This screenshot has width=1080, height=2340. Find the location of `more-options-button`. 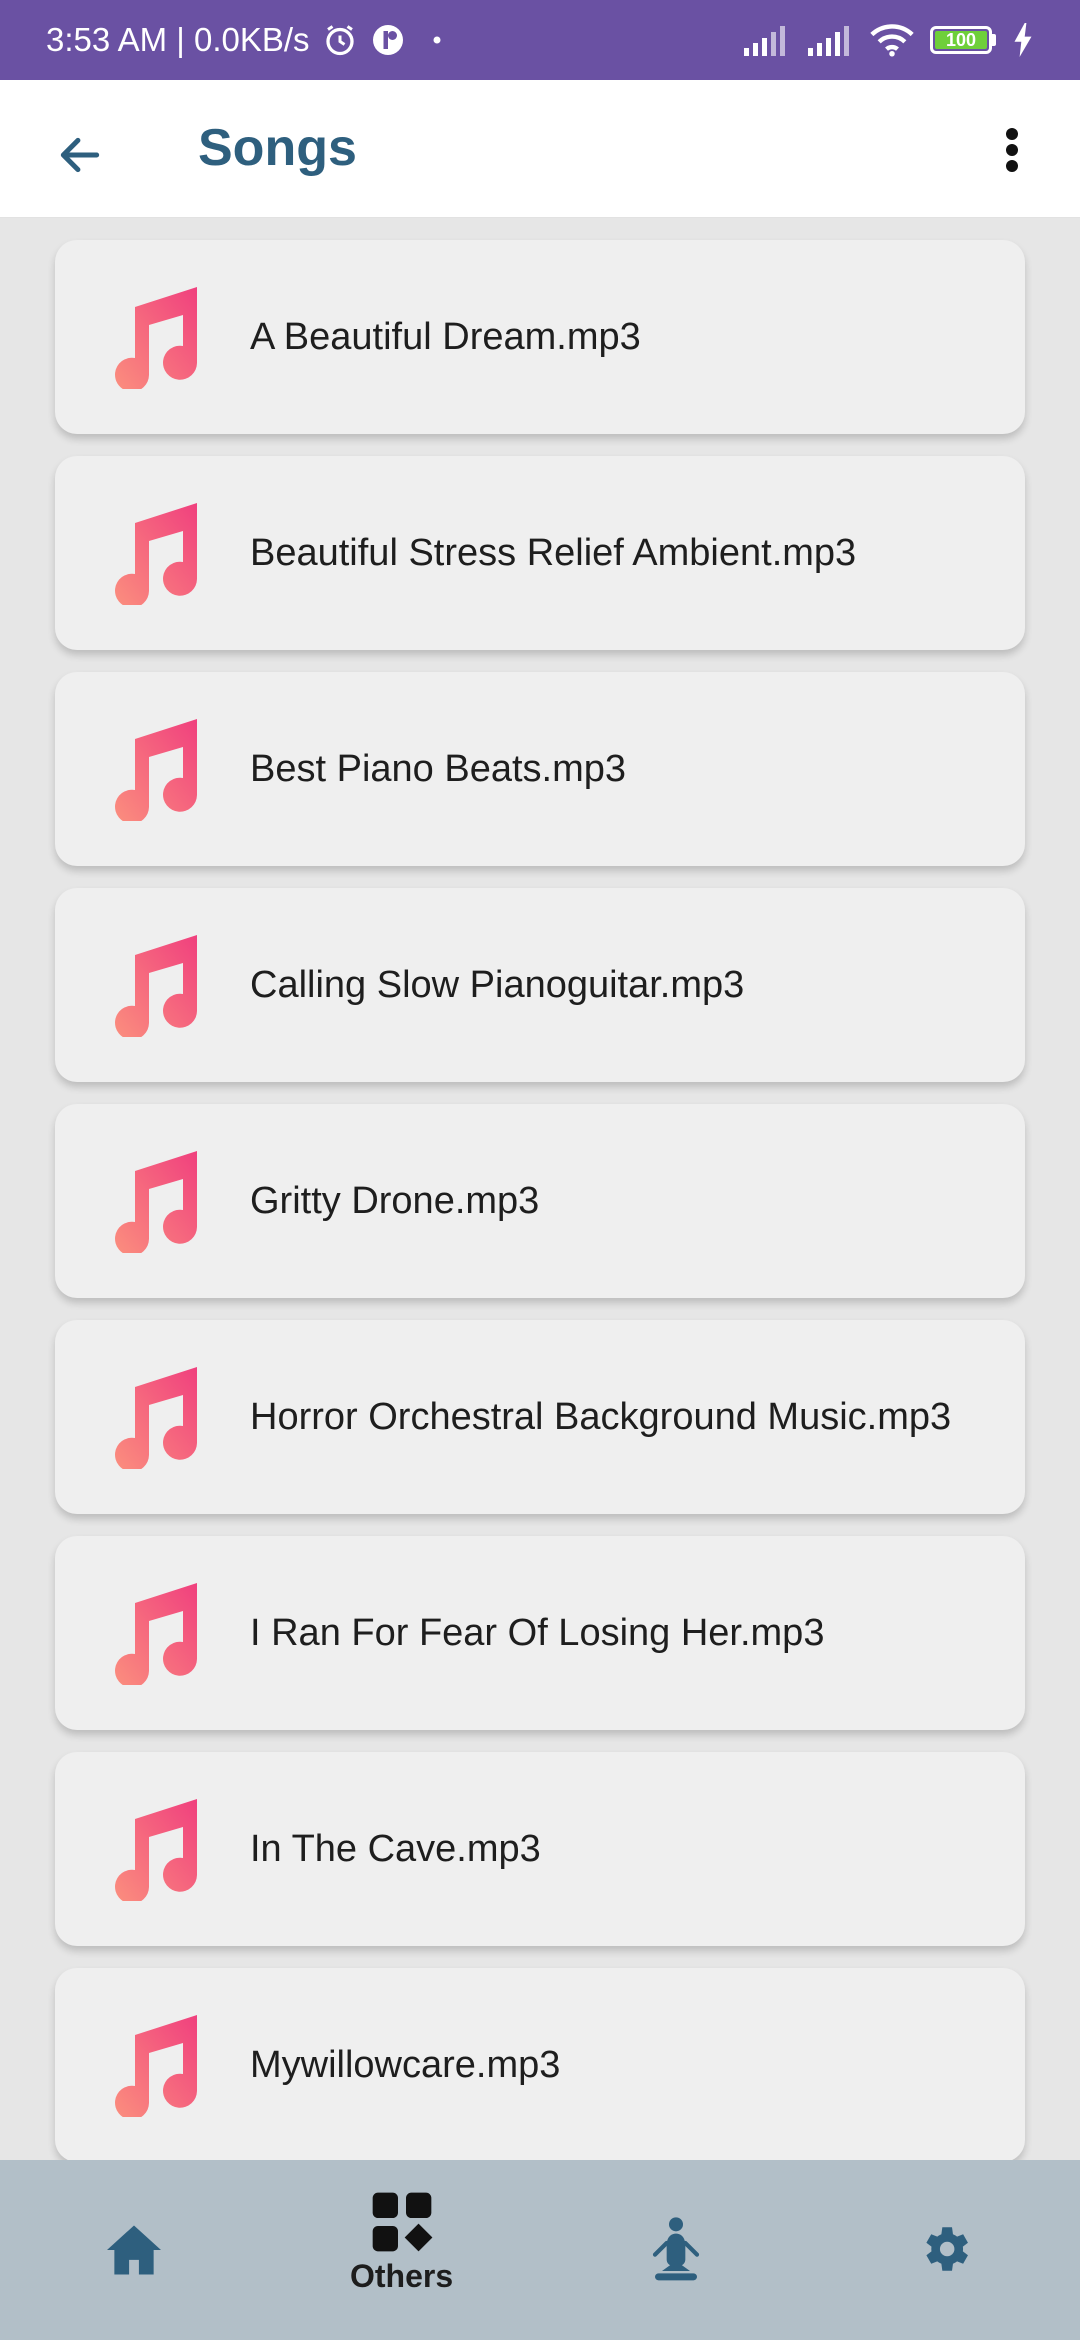

more-options-button is located at coordinates (1012, 150).